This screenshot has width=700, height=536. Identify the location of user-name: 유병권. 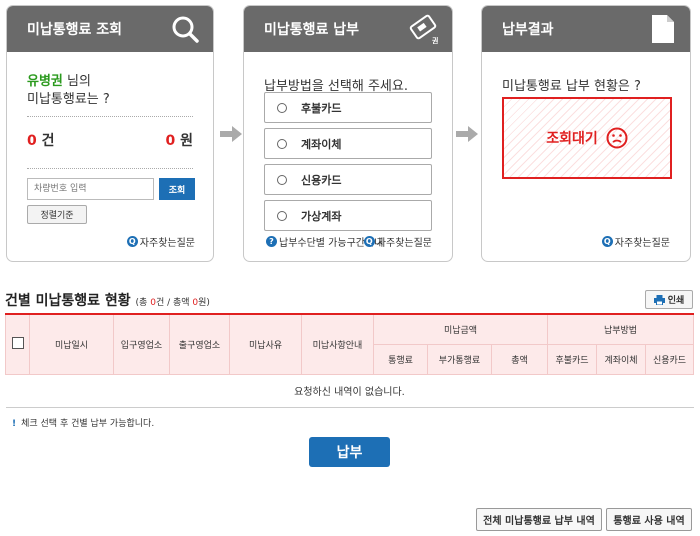
(45, 81).